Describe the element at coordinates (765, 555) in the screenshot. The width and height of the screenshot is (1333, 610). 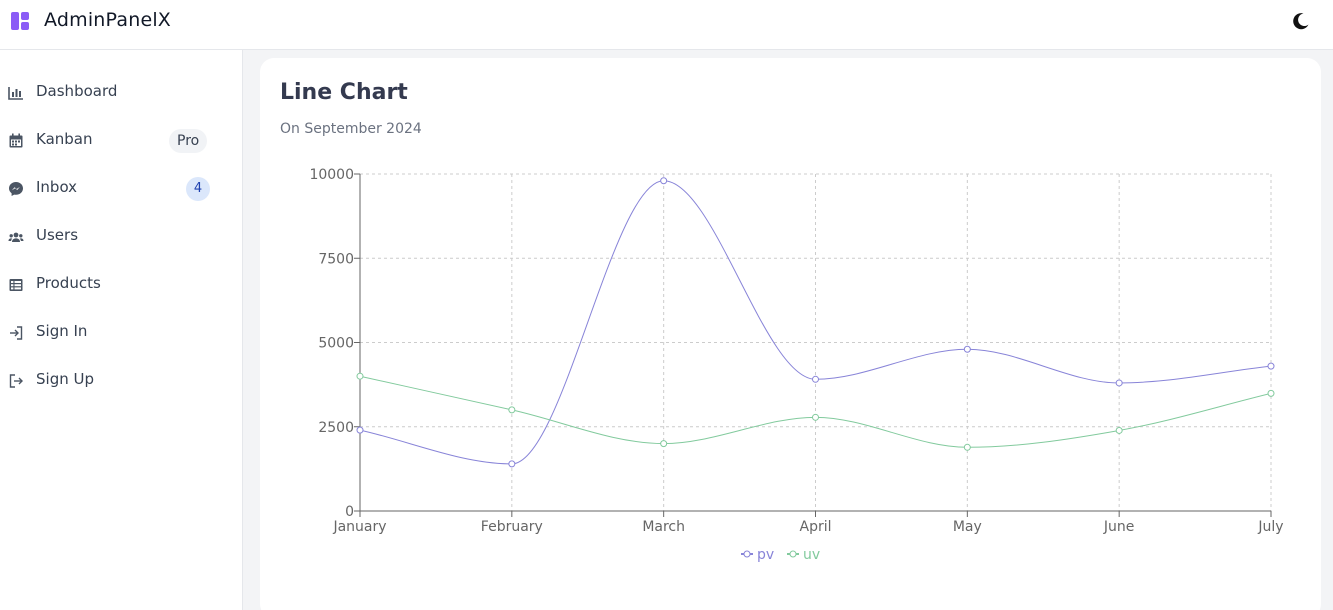
I see `legend-label-pv: pv` at that location.